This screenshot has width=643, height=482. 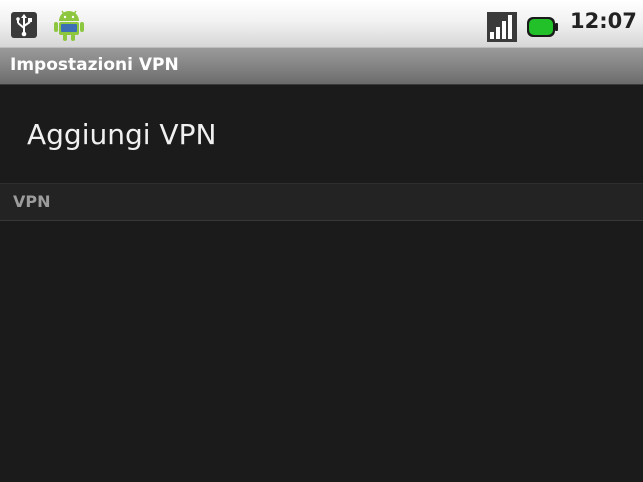 I want to click on signal-strength-icon, so click(x=502, y=27).